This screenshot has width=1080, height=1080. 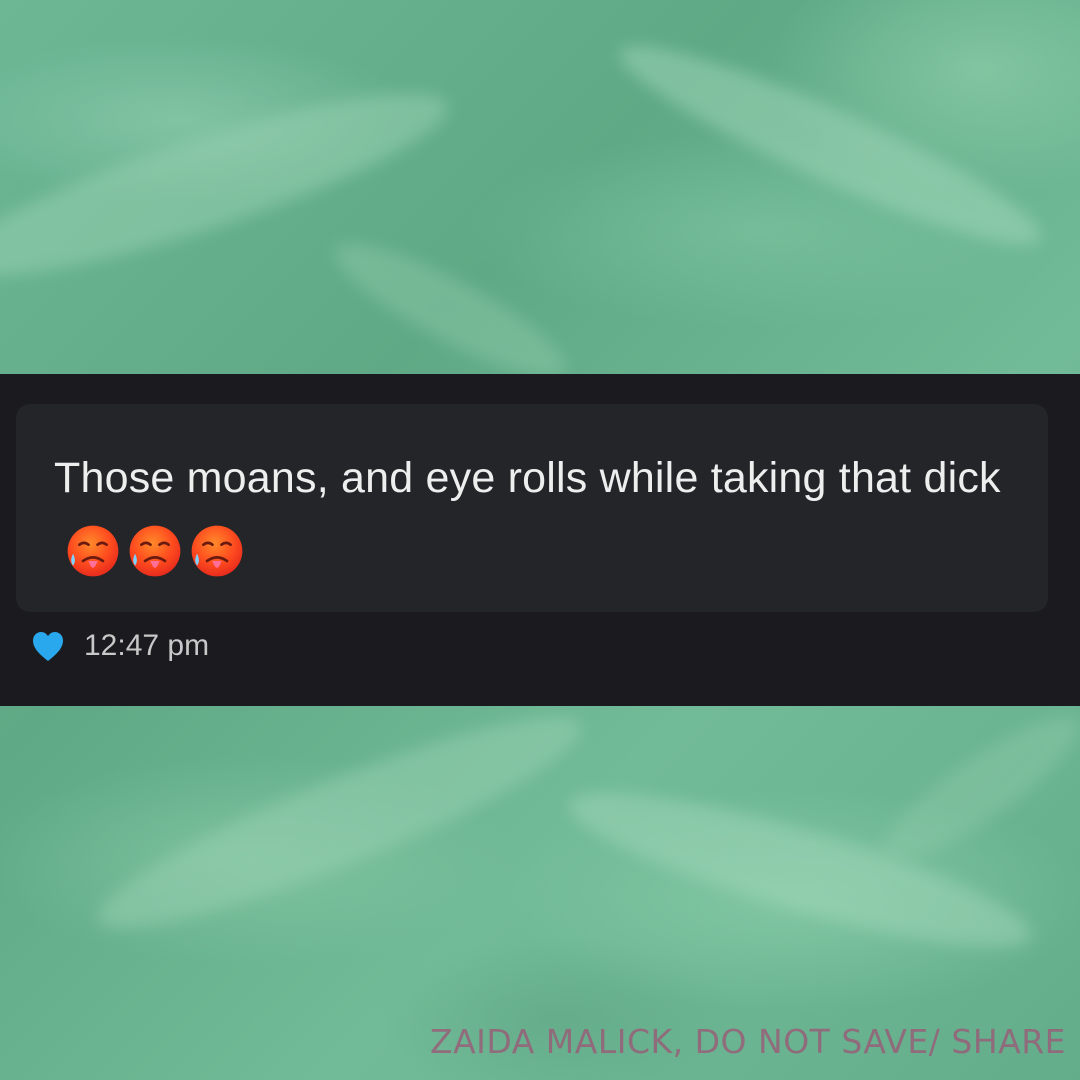 I want to click on message-meta: 12:47 pm, so click(x=119, y=646).